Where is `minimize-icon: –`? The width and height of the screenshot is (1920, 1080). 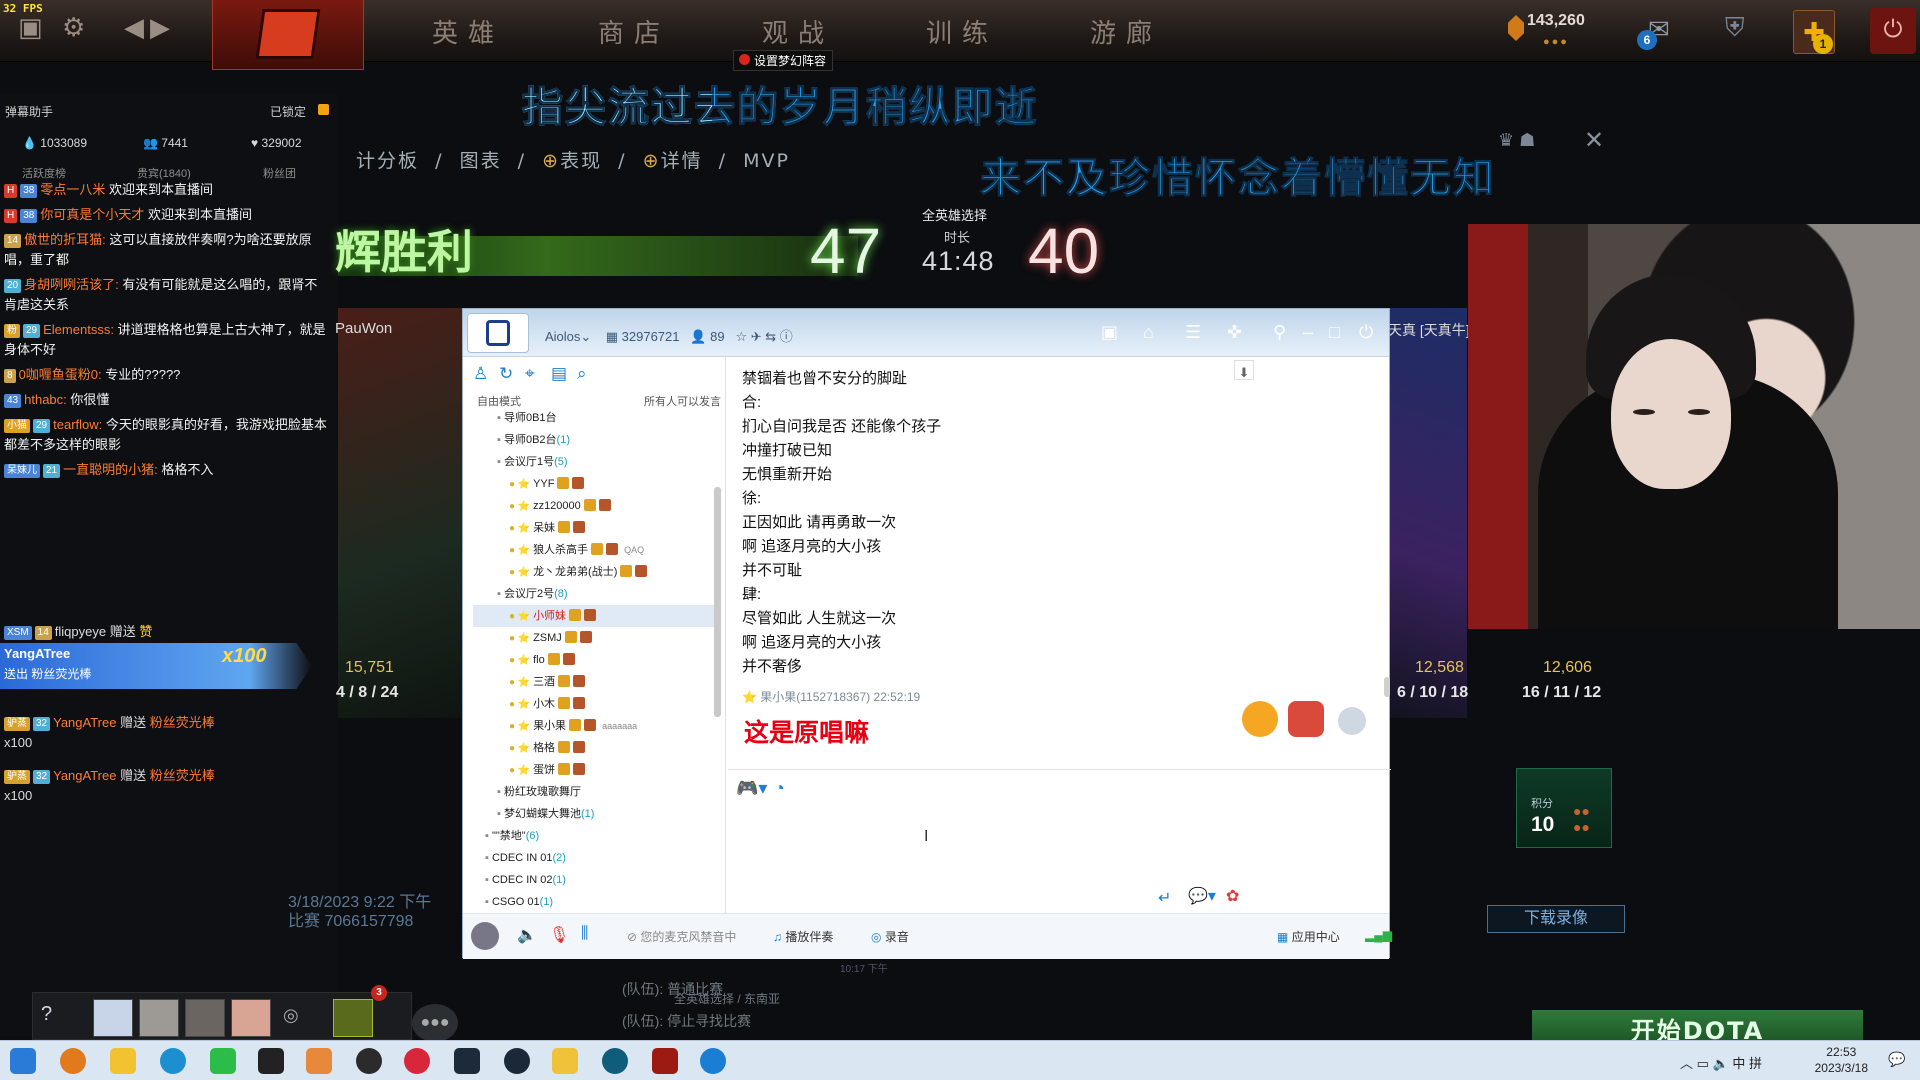
minimize-icon: – is located at coordinates (1308, 332).